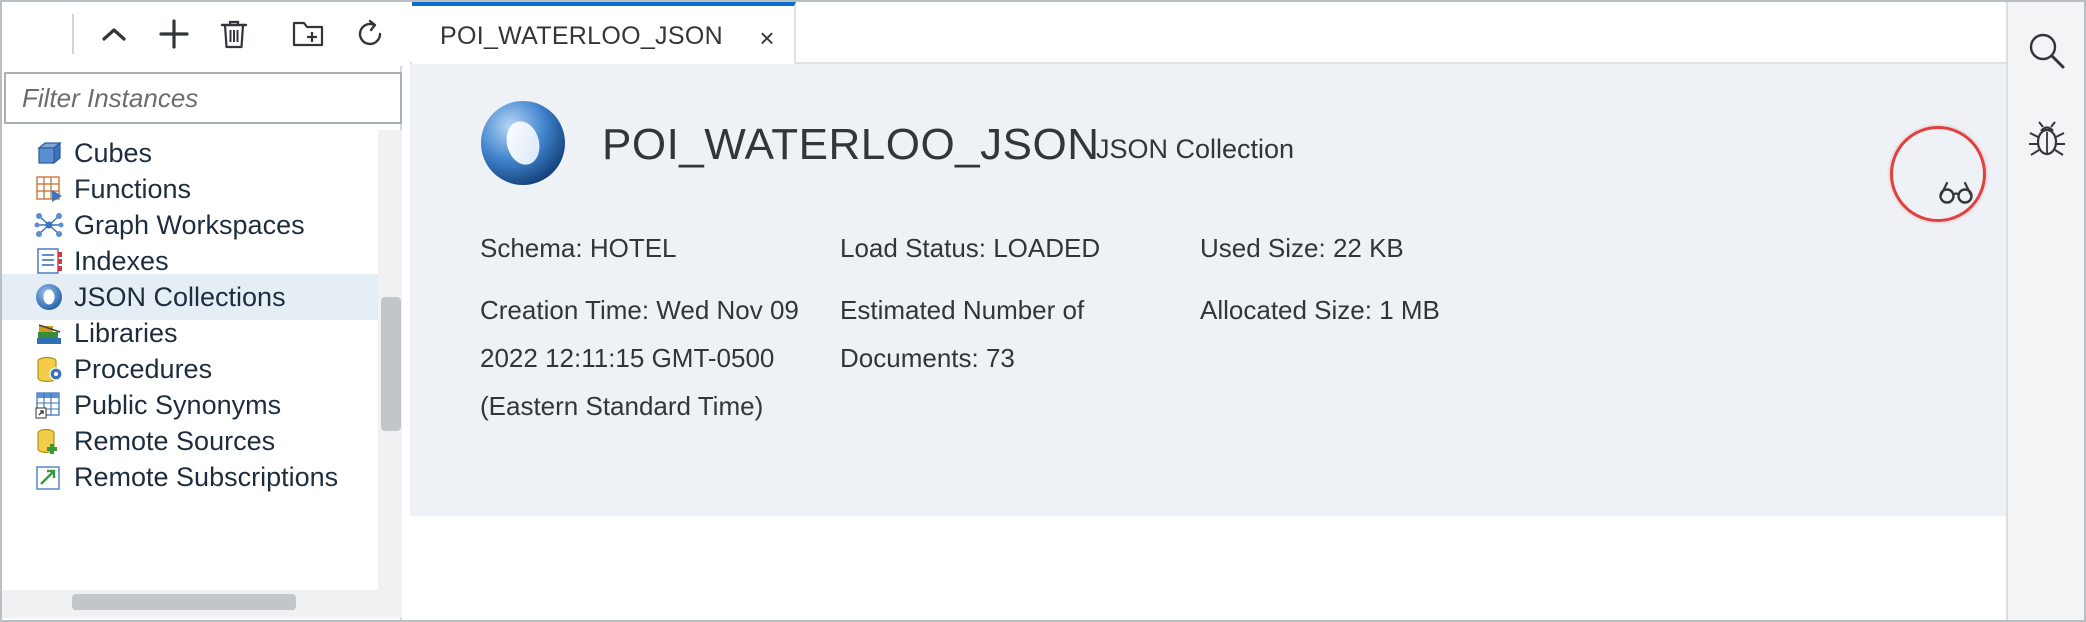 The image size is (2086, 622). What do you see at coordinates (49, 441) in the screenshot?
I see `remote-source-icon` at bounding box center [49, 441].